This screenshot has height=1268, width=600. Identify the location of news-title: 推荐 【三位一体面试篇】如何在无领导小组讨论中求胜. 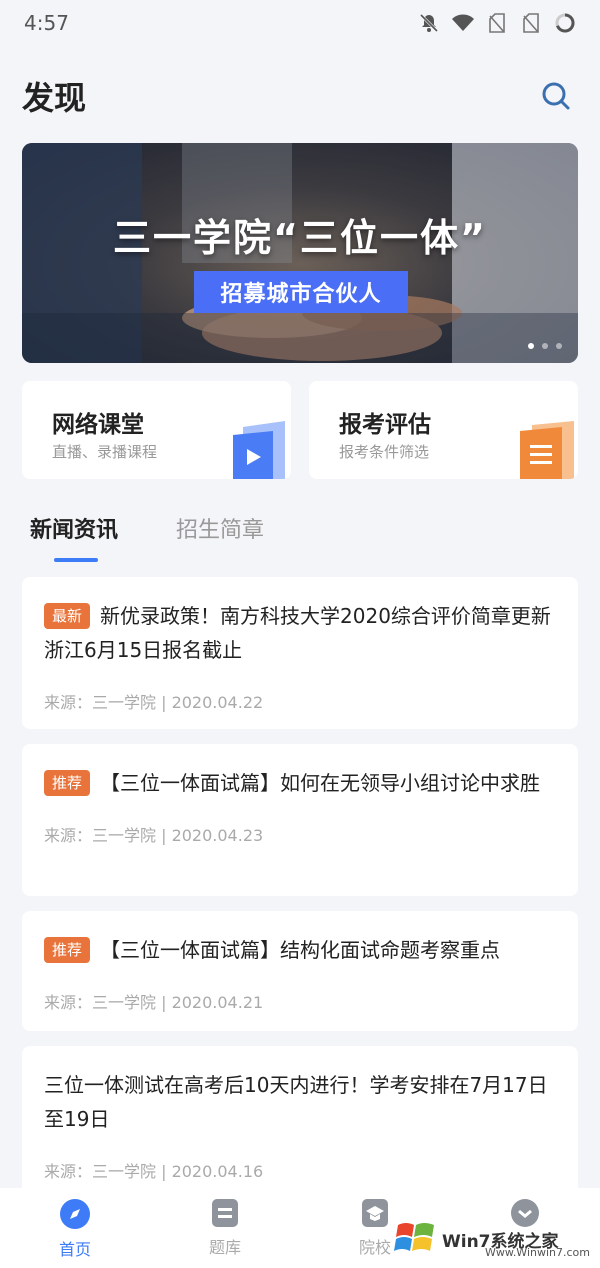
(300, 783).